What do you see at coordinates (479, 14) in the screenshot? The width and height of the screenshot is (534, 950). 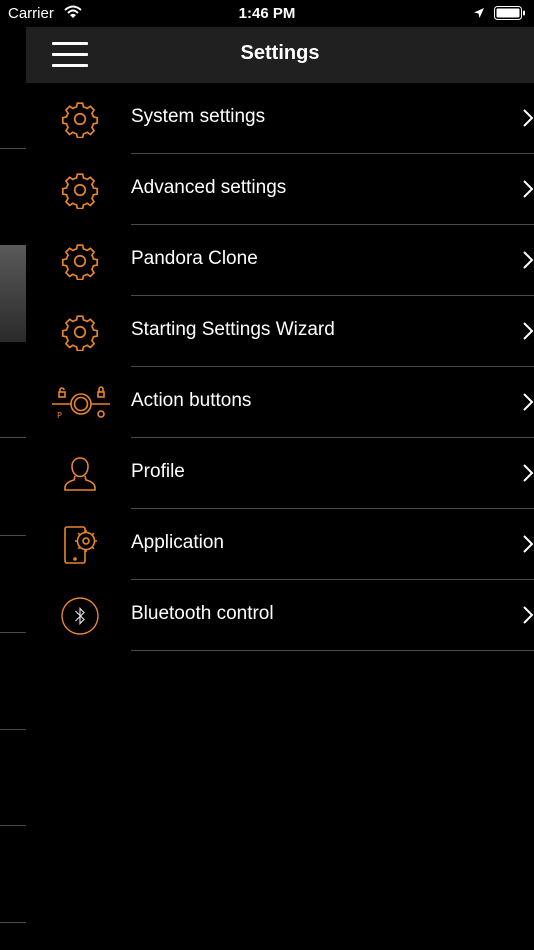 I see `location-arrow-icon` at bounding box center [479, 14].